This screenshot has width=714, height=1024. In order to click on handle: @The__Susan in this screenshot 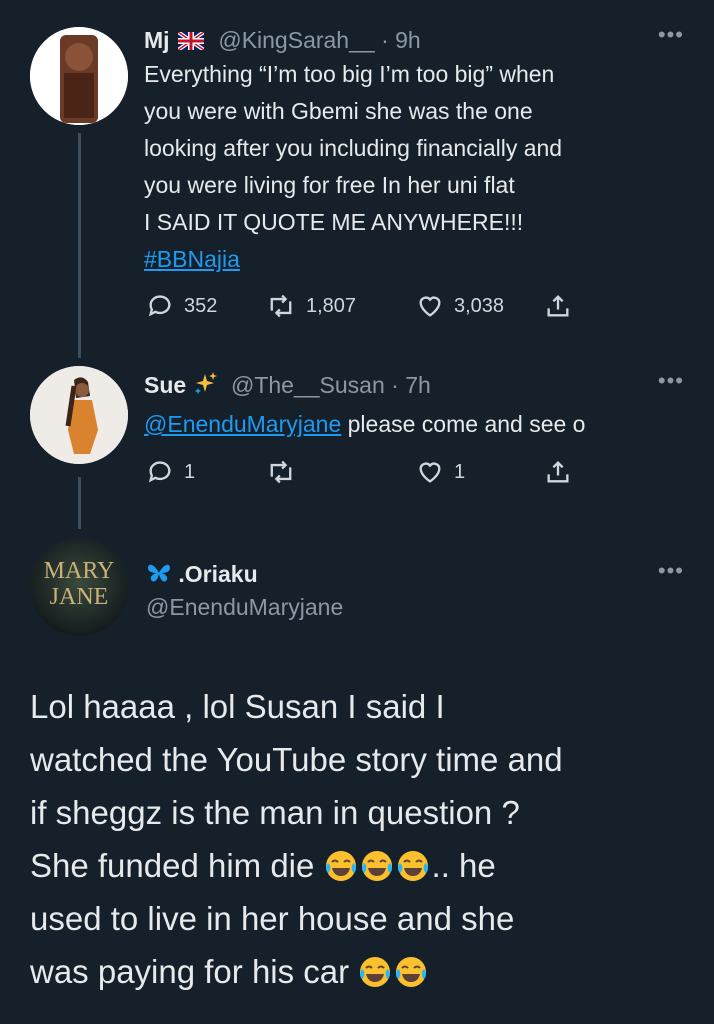, I will do `click(308, 385)`.